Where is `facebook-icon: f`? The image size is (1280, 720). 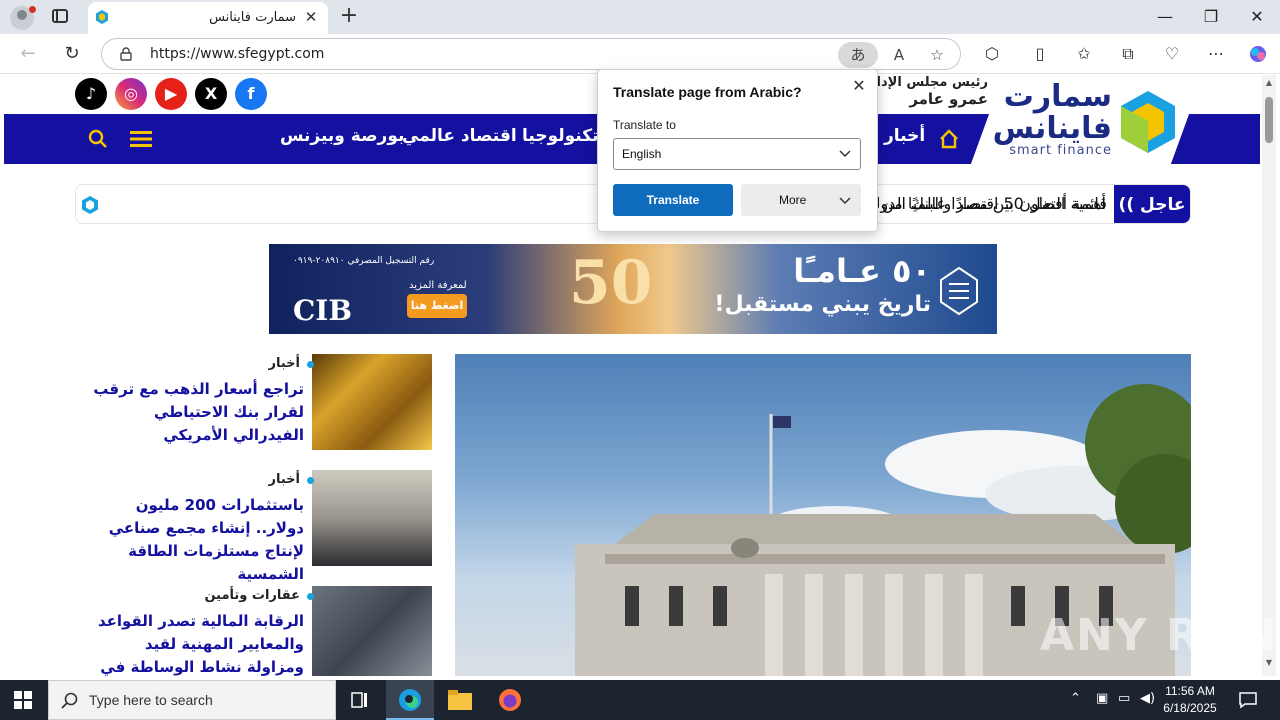 facebook-icon: f is located at coordinates (251, 94).